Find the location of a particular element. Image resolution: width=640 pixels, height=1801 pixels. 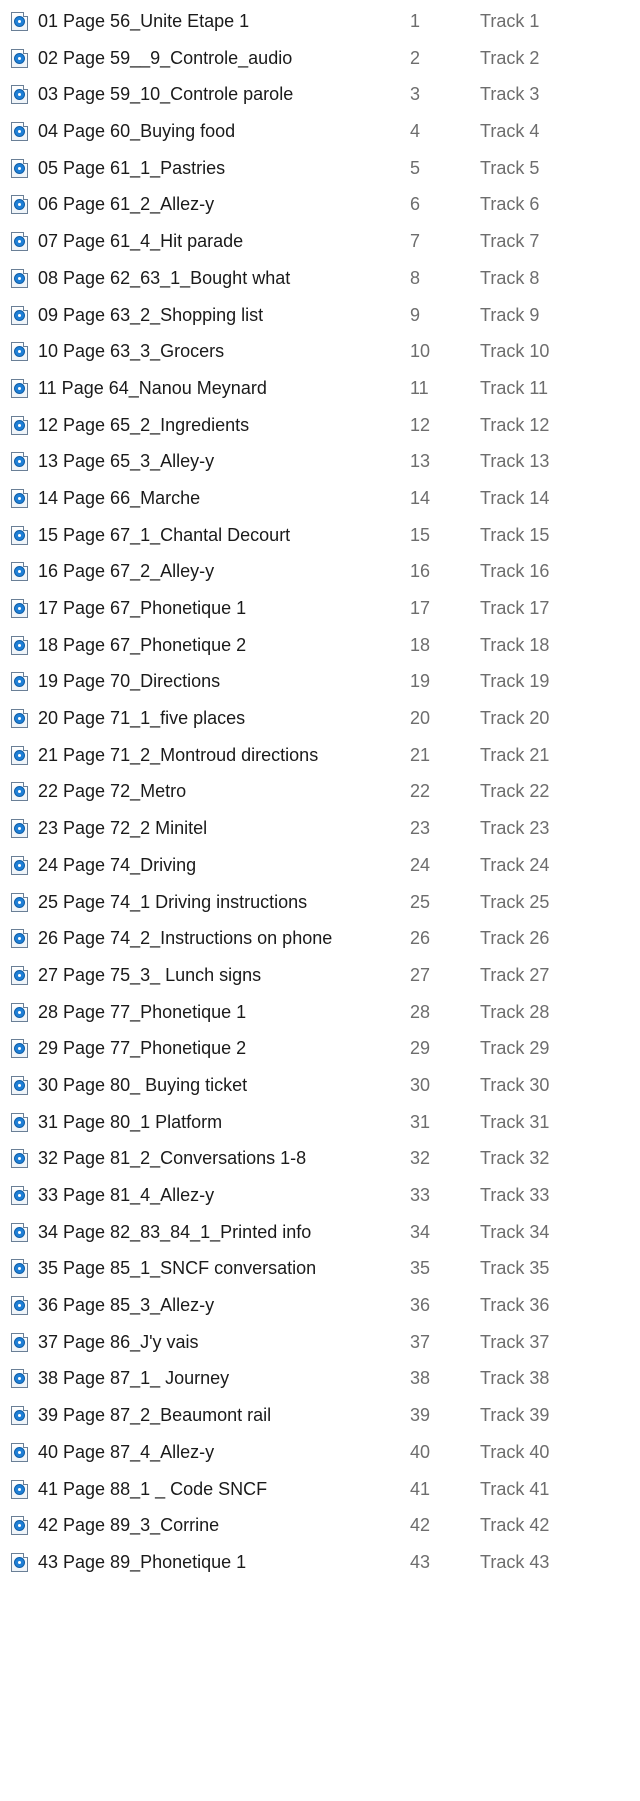

track-number: 12 is located at coordinates (420, 424).